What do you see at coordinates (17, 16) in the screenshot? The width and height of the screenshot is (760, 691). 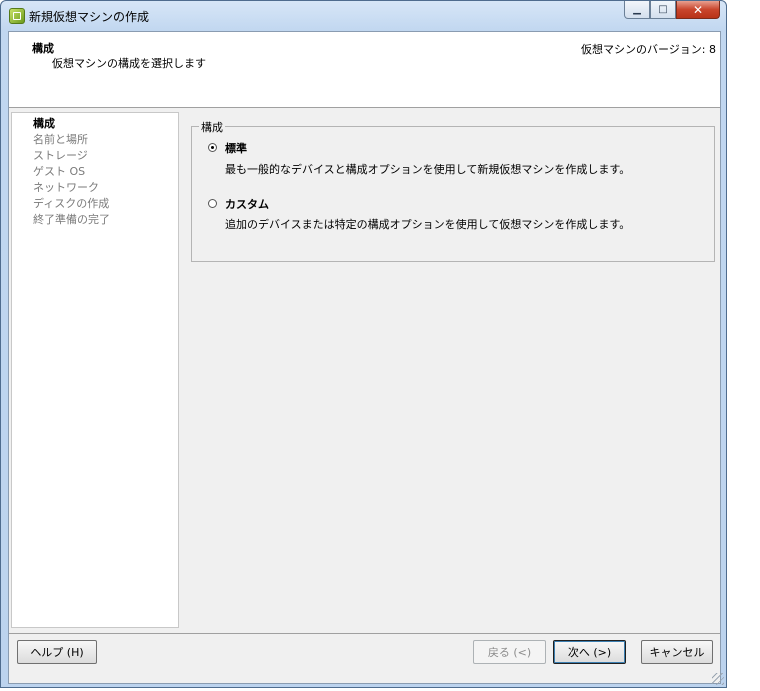 I see `app-icon` at bounding box center [17, 16].